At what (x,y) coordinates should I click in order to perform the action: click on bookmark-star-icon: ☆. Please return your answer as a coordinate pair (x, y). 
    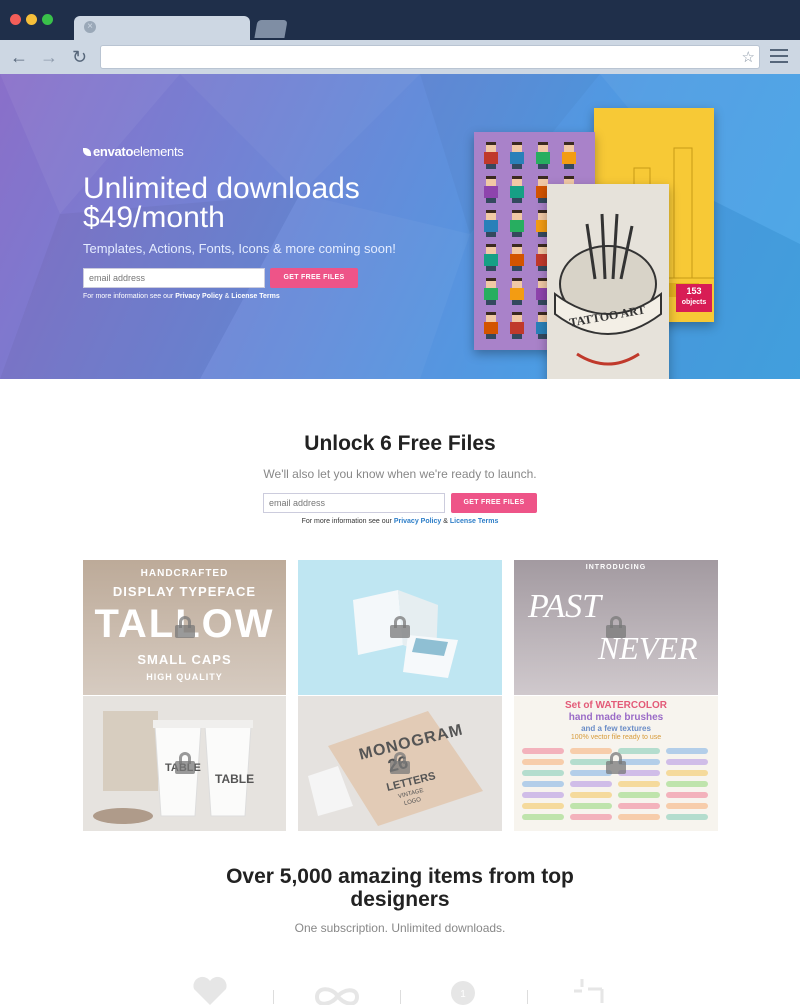
    Looking at the image, I should click on (748, 57).